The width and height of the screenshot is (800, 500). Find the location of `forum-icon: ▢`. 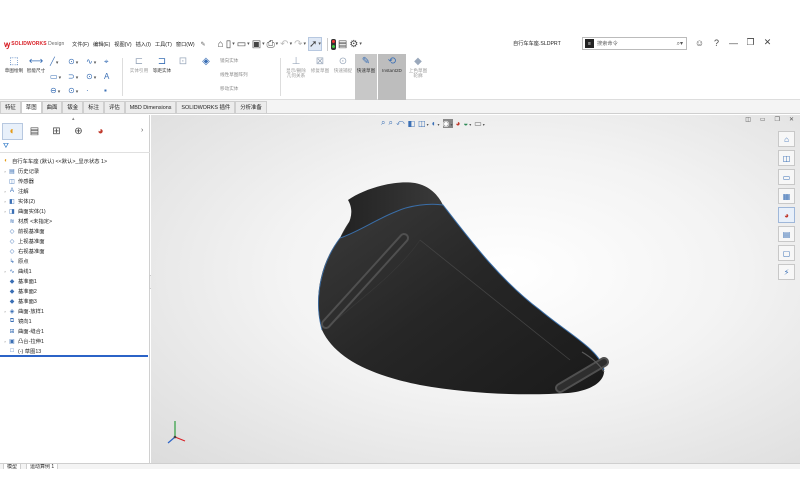

forum-icon: ▢ is located at coordinates (786, 253).